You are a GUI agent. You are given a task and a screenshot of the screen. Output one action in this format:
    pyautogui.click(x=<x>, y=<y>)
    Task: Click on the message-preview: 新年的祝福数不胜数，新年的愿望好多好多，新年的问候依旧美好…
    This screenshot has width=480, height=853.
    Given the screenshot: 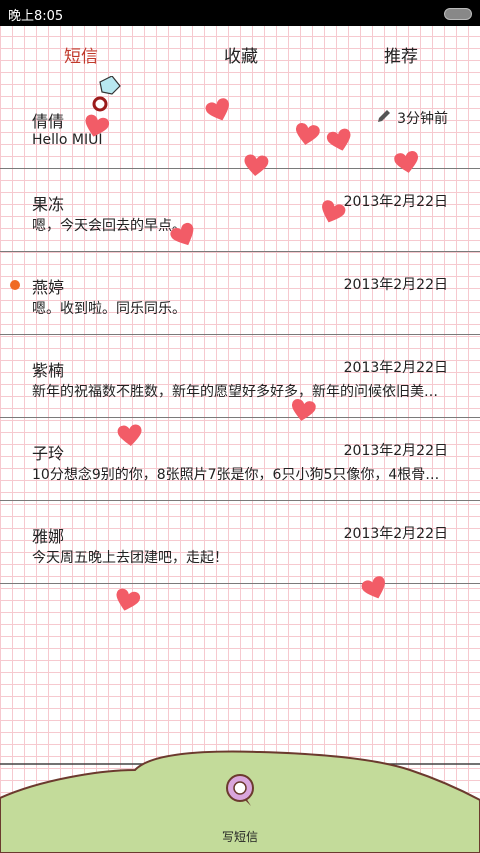 What is the action you would take?
    pyautogui.click(x=240, y=392)
    